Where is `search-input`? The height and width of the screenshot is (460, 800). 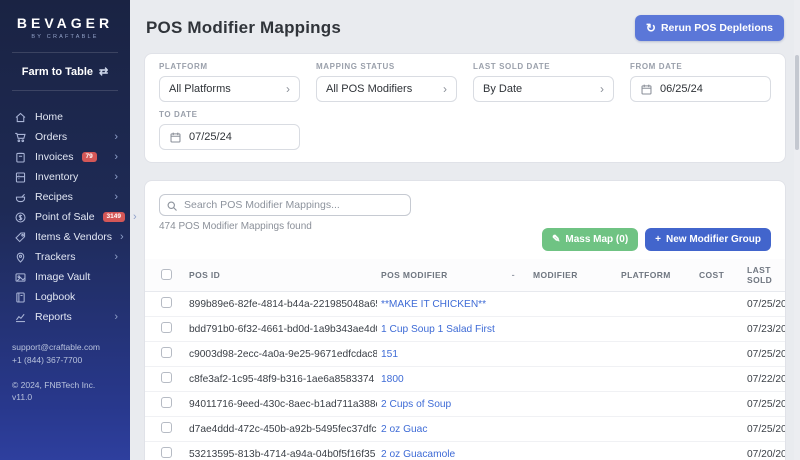
search-input is located at coordinates (285, 205).